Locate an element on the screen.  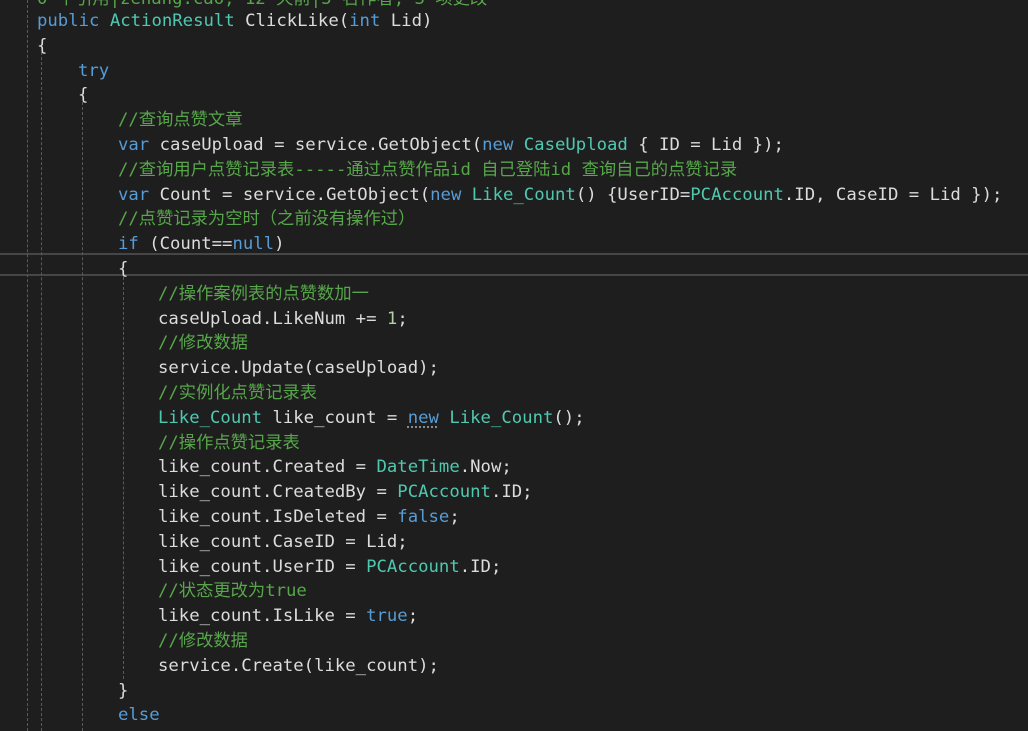
code-keyword: if is located at coordinates (128, 244).